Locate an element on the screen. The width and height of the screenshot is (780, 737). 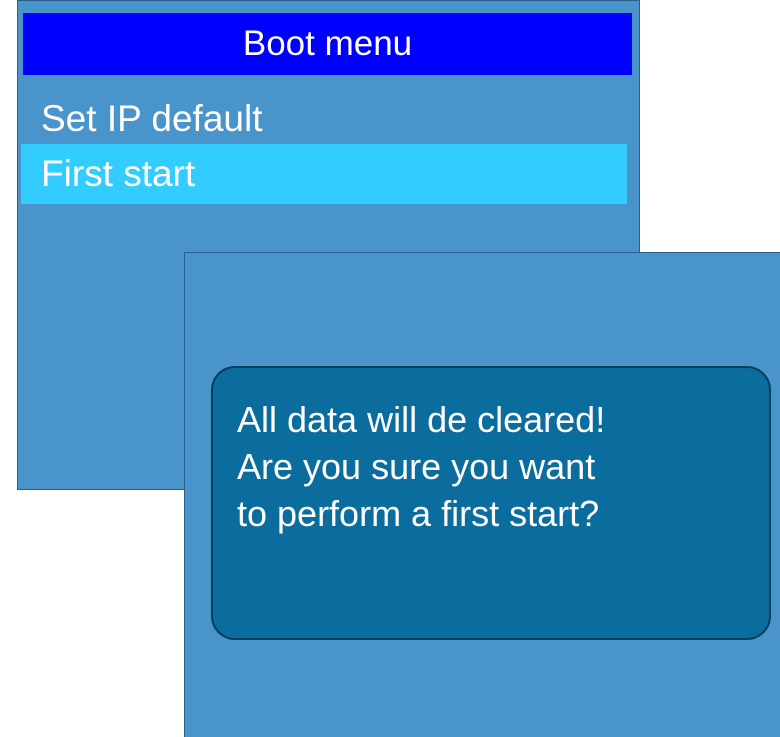
message-line-2: Are you sure you want is located at coordinates (416, 466).